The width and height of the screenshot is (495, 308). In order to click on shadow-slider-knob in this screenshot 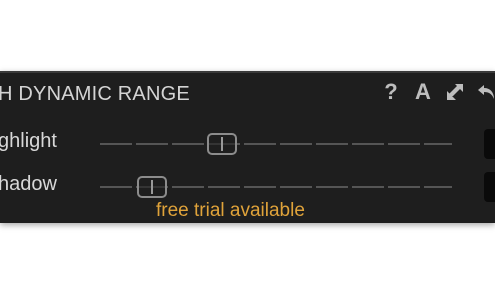, I will do `click(152, 187)`.